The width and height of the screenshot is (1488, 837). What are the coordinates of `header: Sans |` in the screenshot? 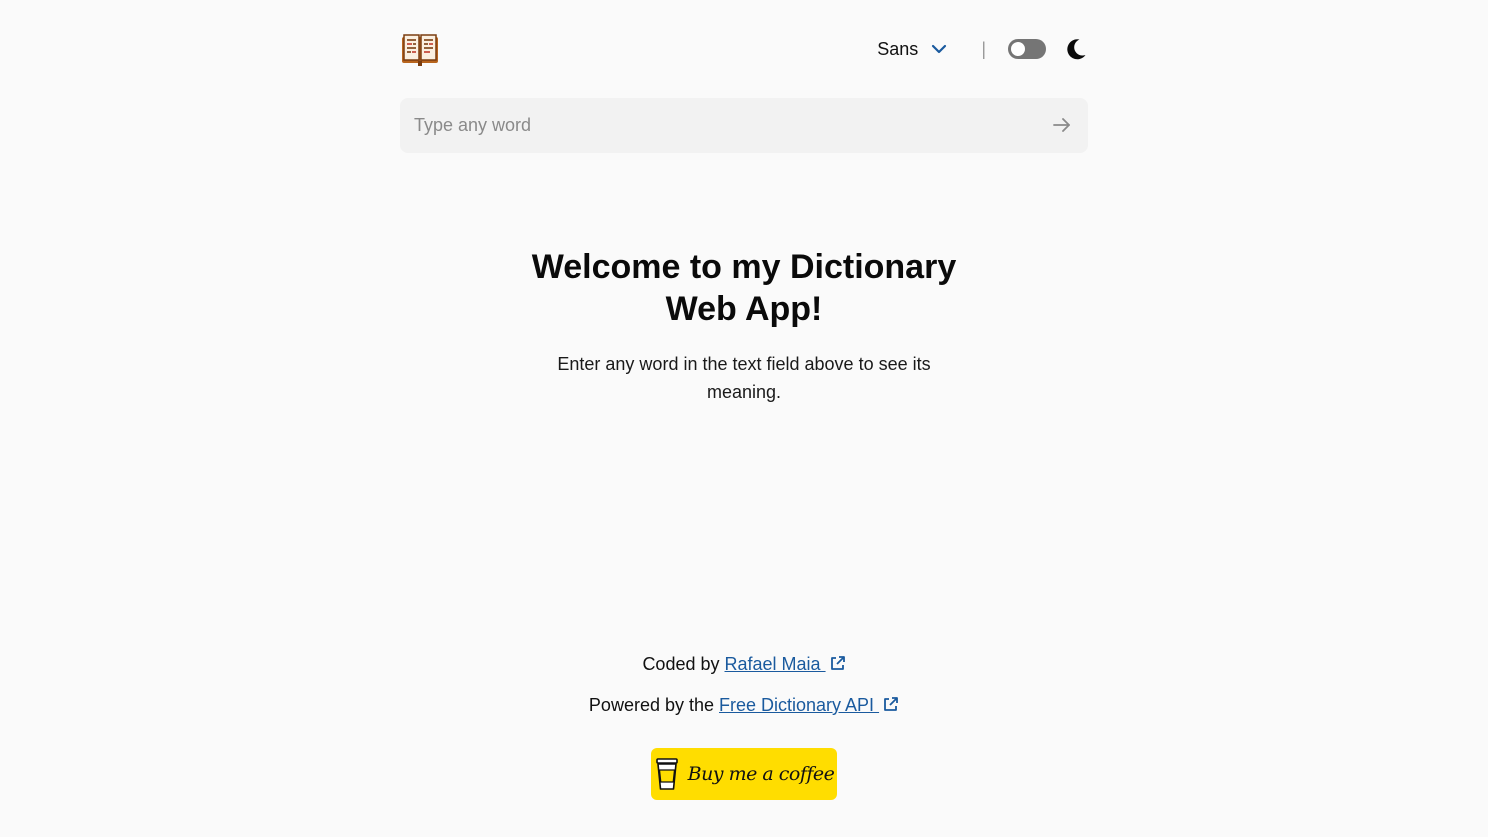 It's located at (744, 49).